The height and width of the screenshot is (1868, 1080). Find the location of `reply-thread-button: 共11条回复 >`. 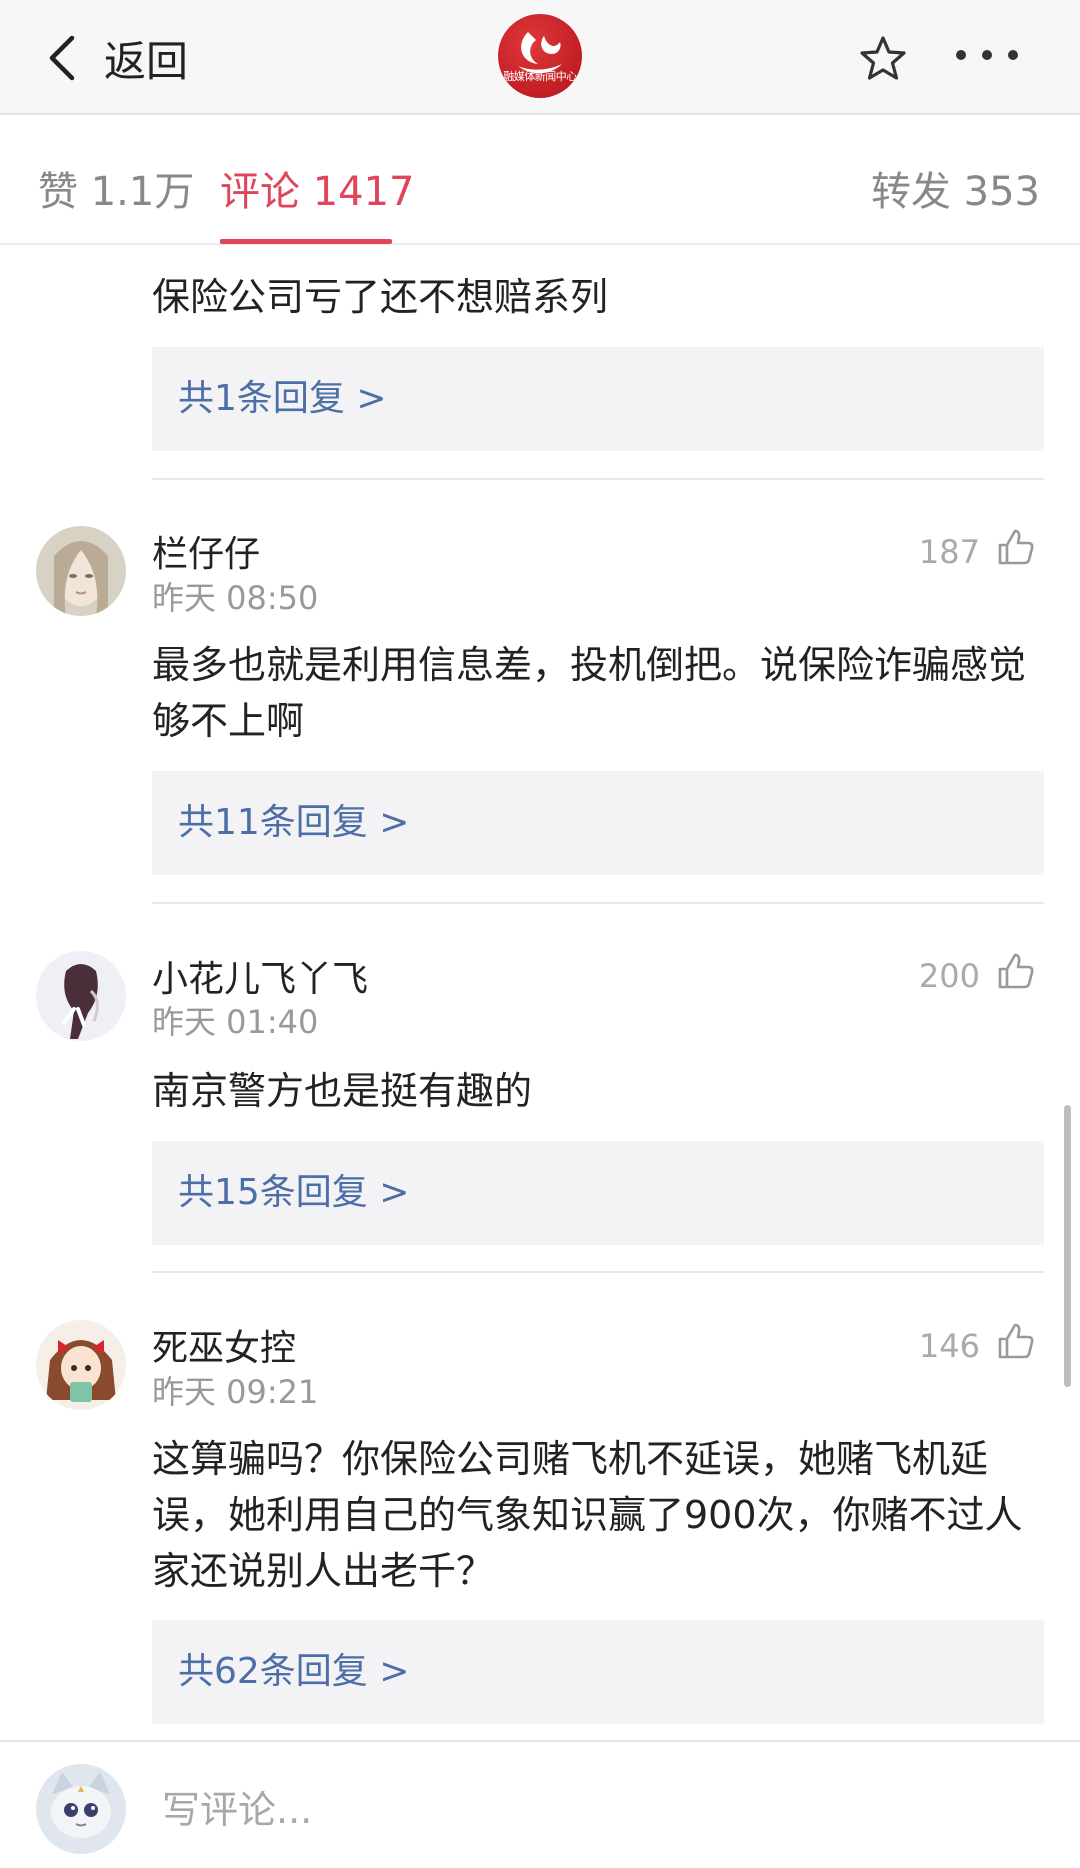

reply-thread-button: 共11条回复 > is located at coordinates (598, 823).